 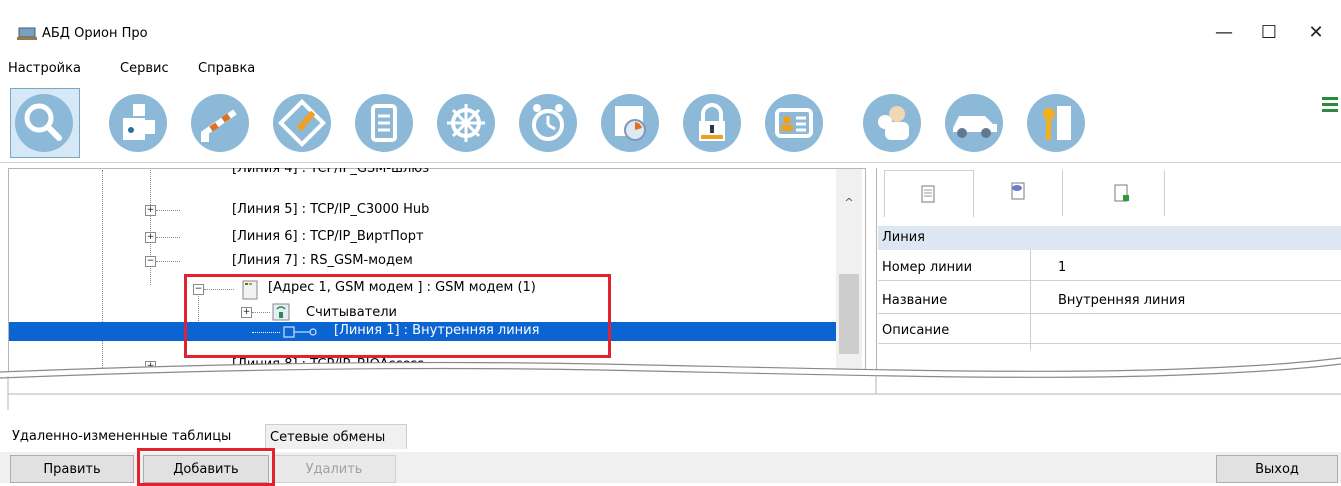 I want to click on scrollbar-thumb, so click(x=849, y=314).